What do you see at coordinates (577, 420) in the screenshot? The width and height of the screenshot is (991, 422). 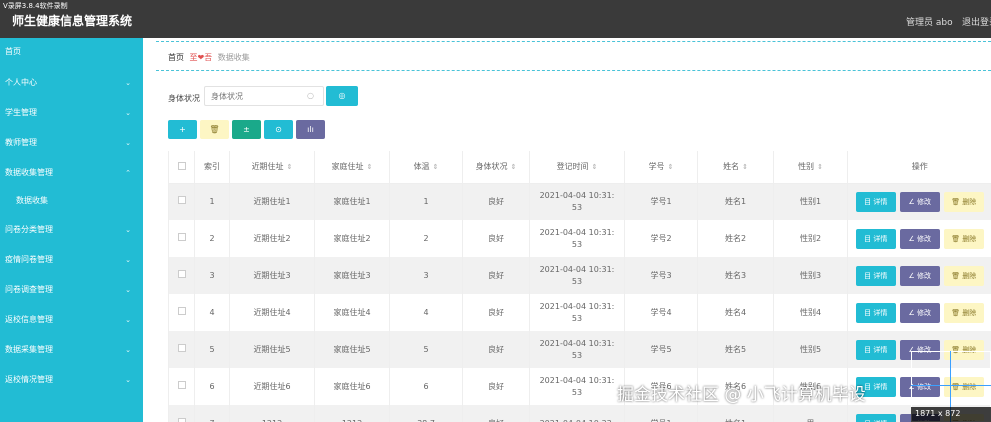 I see `cell-time-date: 2021-04-04 10:33:` at bounding box center [577, 420].